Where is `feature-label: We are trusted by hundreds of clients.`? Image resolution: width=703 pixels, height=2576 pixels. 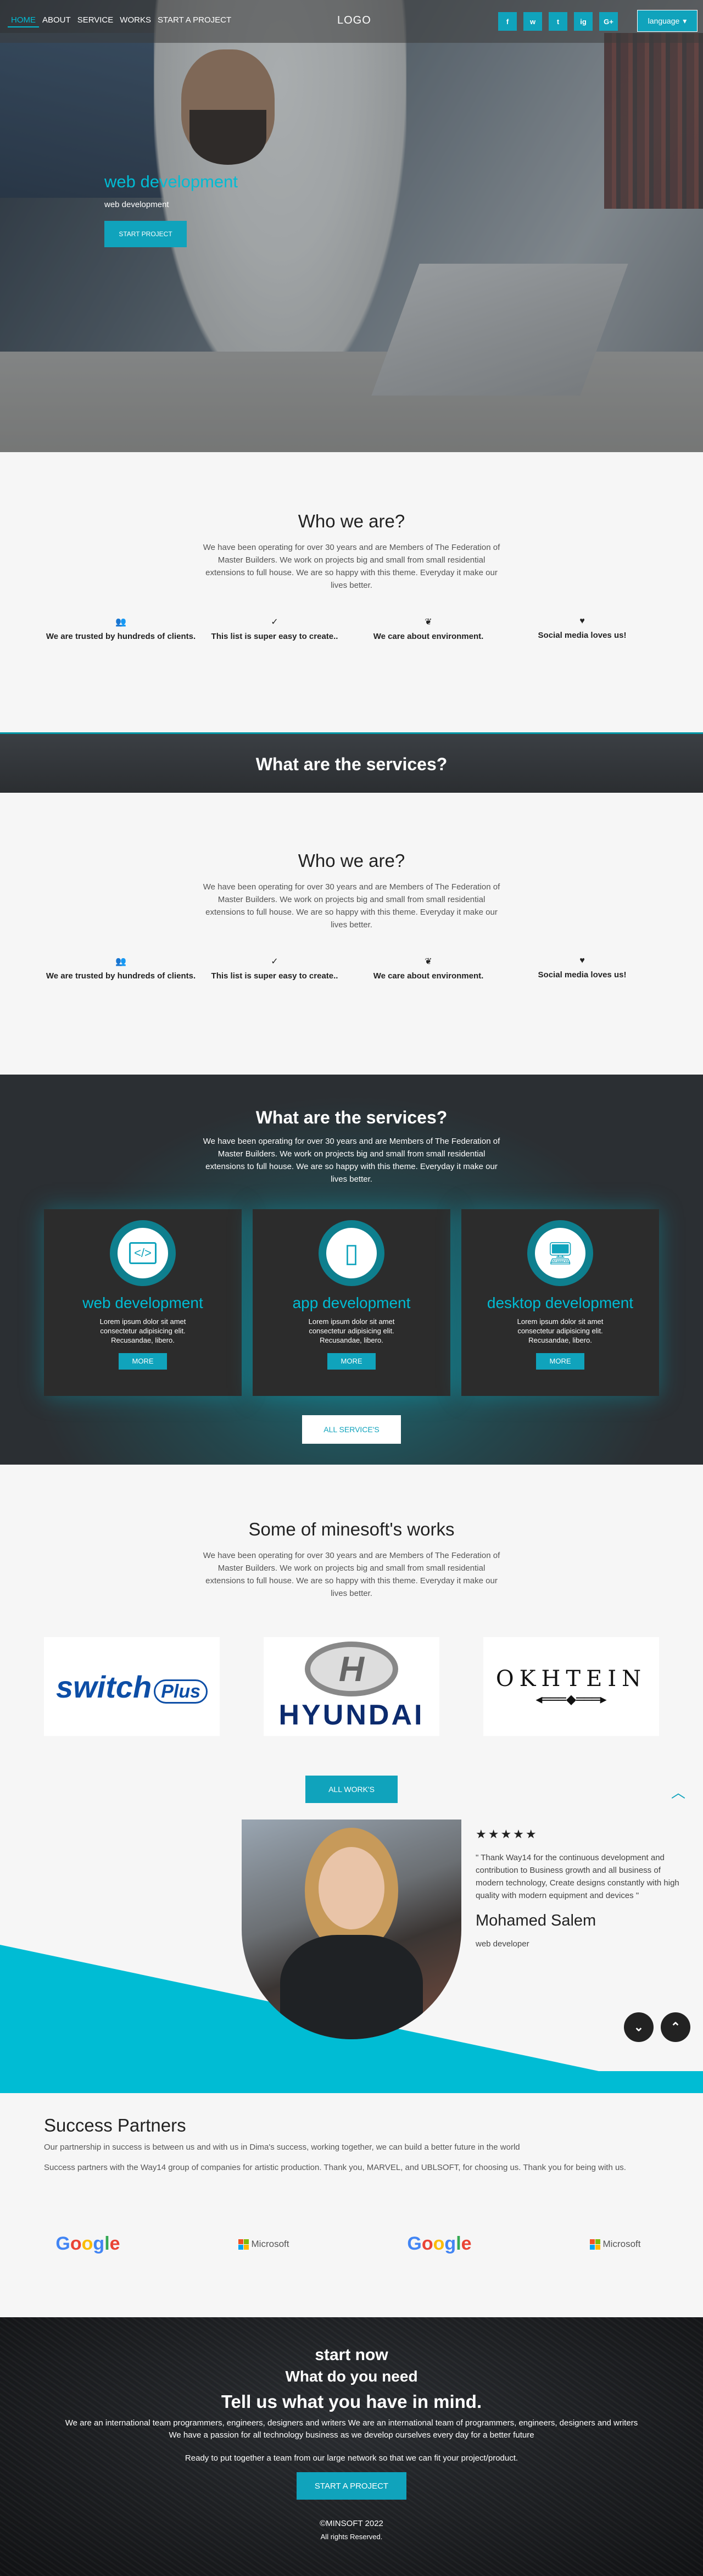 feature-label: We are trusted by hundreds of clients. is located at coordinates (121, 976).